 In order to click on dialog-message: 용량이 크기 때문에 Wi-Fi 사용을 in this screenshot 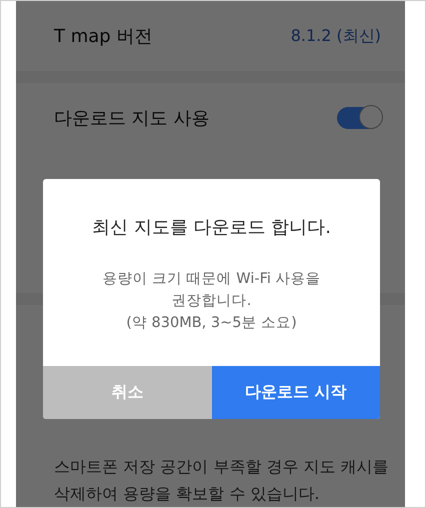, I will do `click(211, 279)`.